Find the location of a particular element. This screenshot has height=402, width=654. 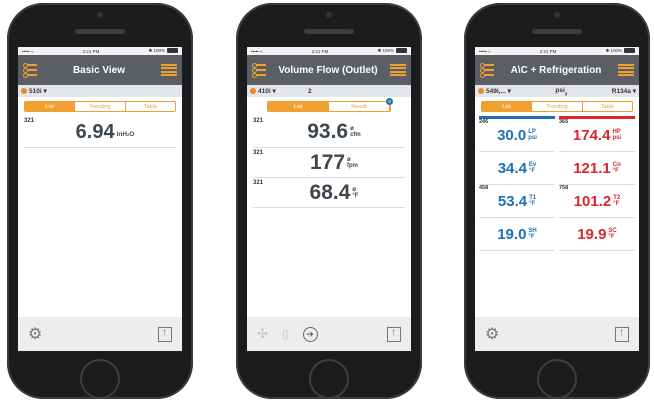

view-tabs: List Trending Table is located at coordinates (100, 106).